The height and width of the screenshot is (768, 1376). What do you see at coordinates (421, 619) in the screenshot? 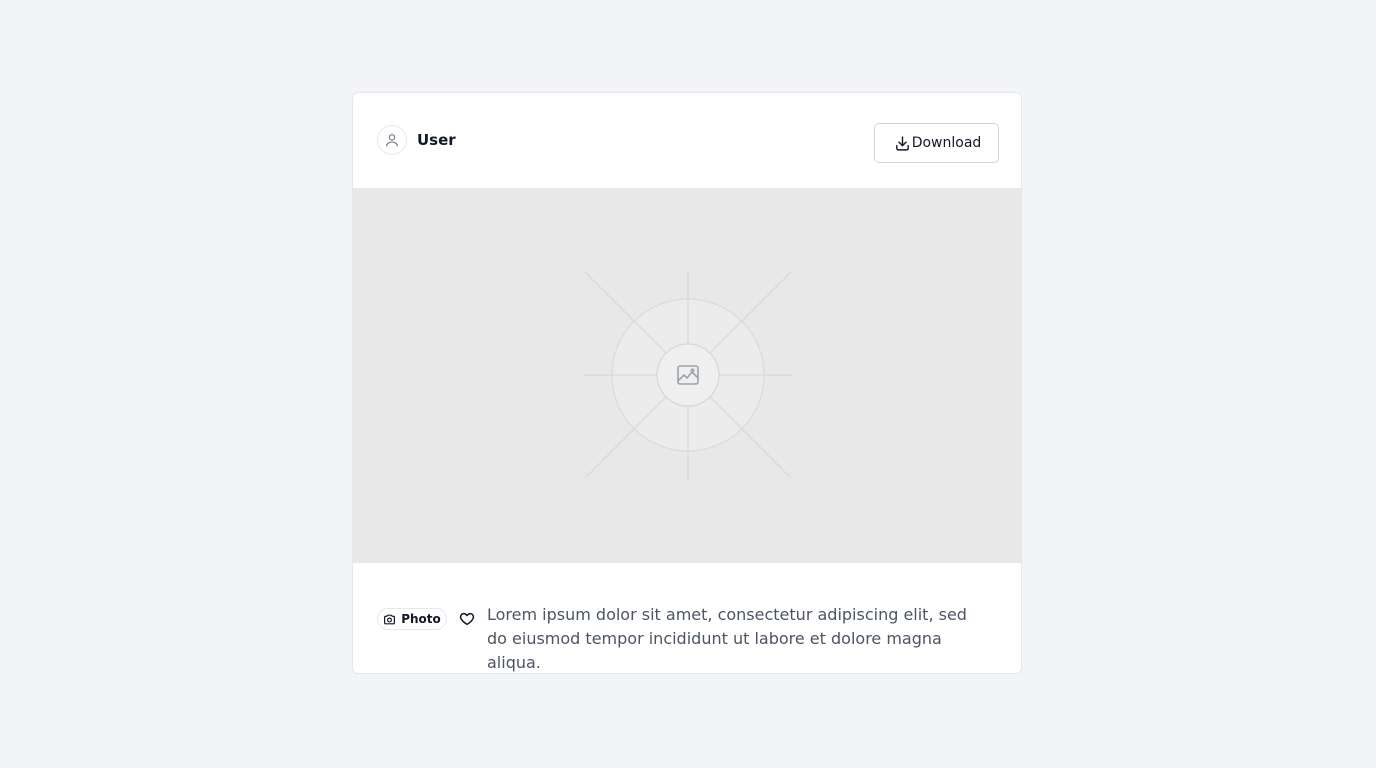
I see `badge-label: Photo` at bounding box center [421, 619].